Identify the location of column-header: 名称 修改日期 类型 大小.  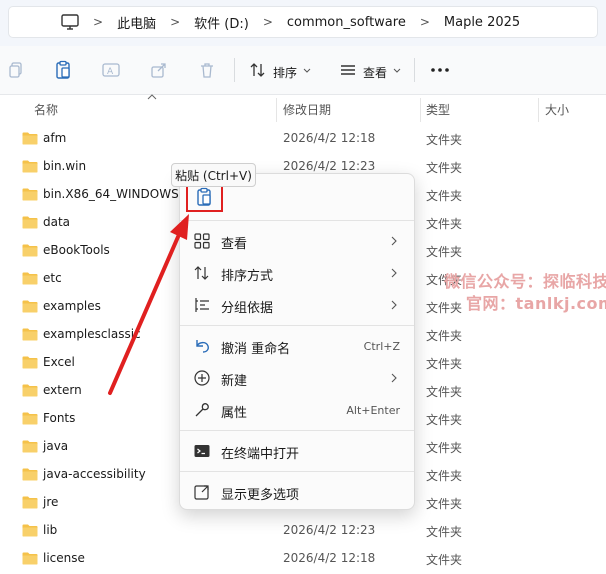
(303, 108).